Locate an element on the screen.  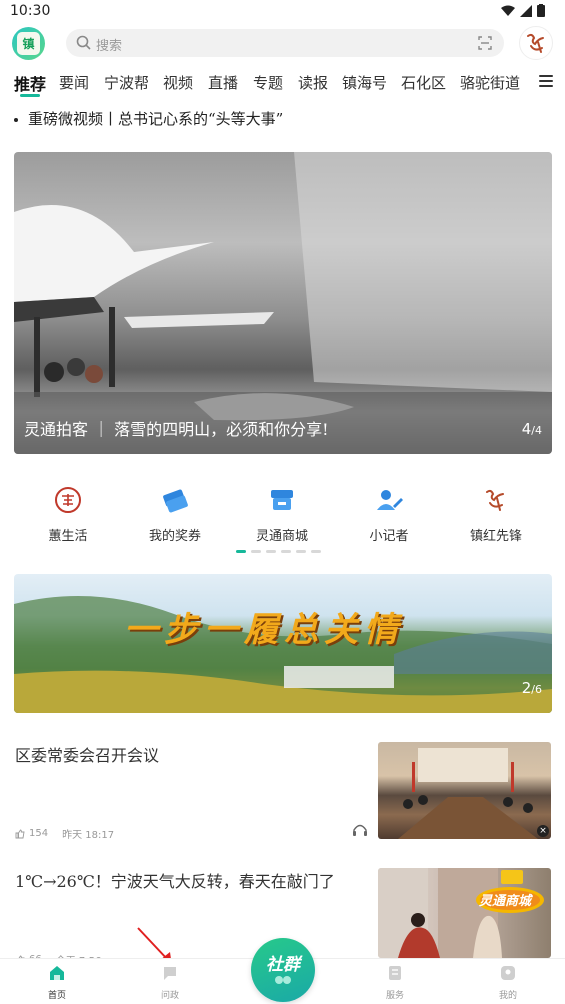
wifi-icon is located at coordinates (508, 10).